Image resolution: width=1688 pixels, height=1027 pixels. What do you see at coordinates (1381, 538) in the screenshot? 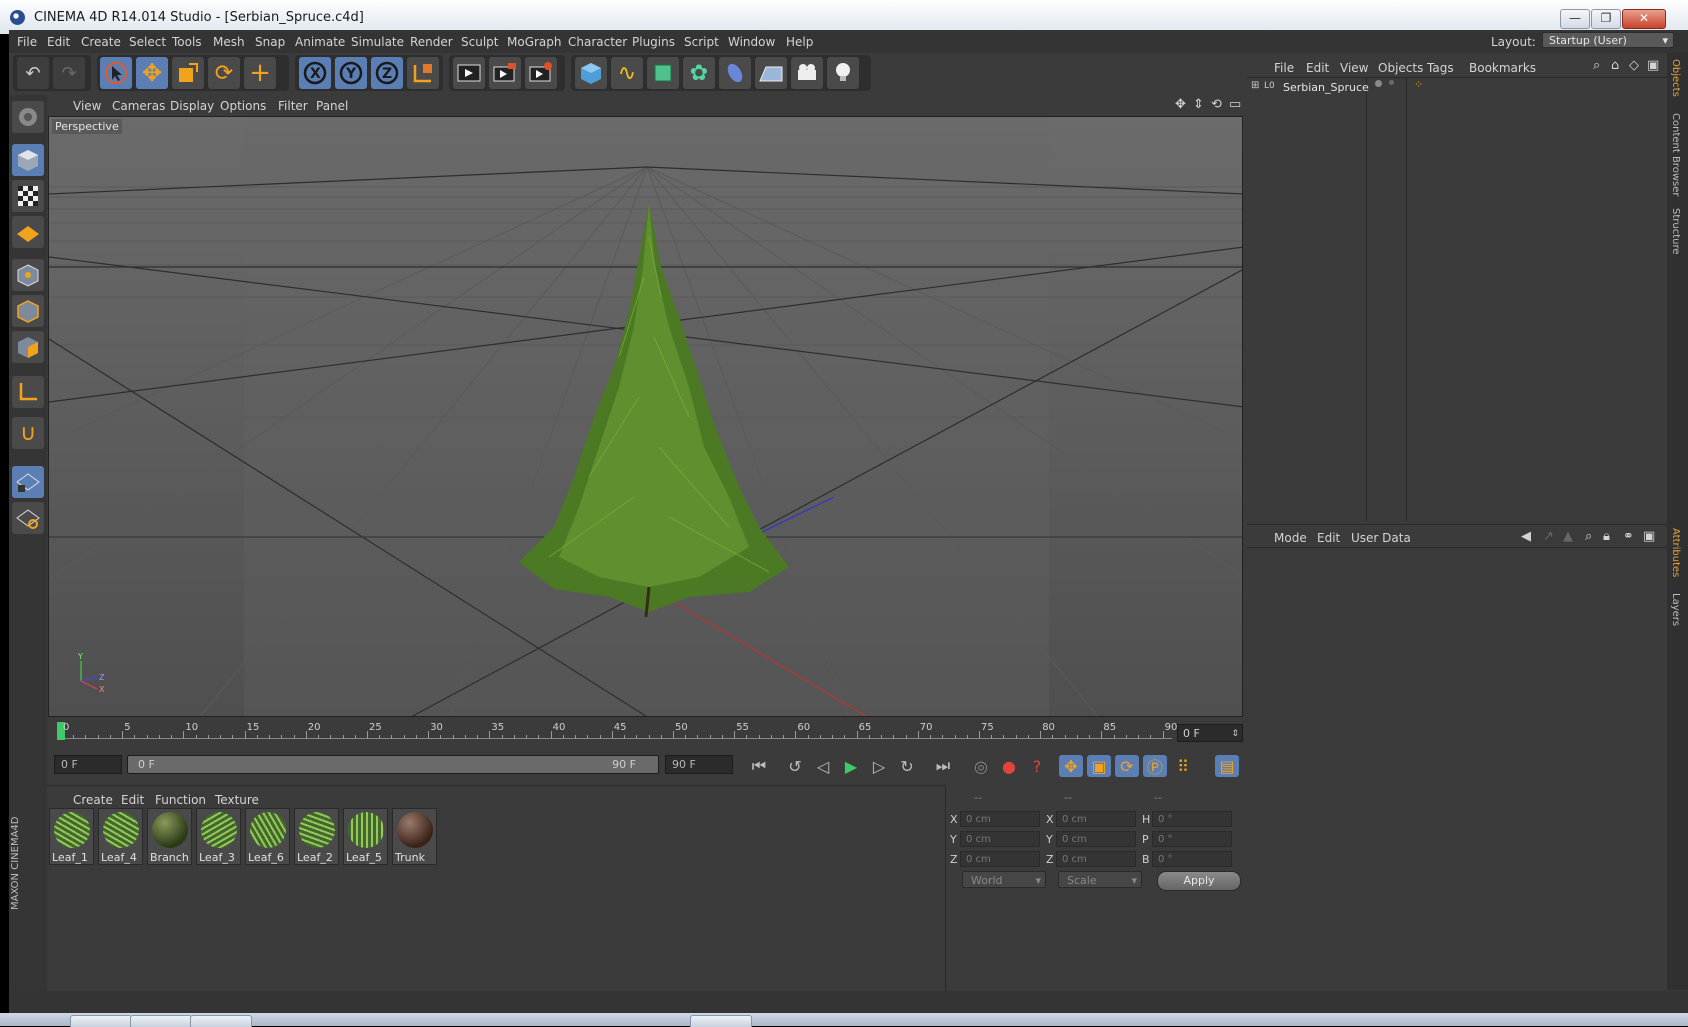
I see `attribute-menu-user-data: User Data` at bounding box center [1381, 538].